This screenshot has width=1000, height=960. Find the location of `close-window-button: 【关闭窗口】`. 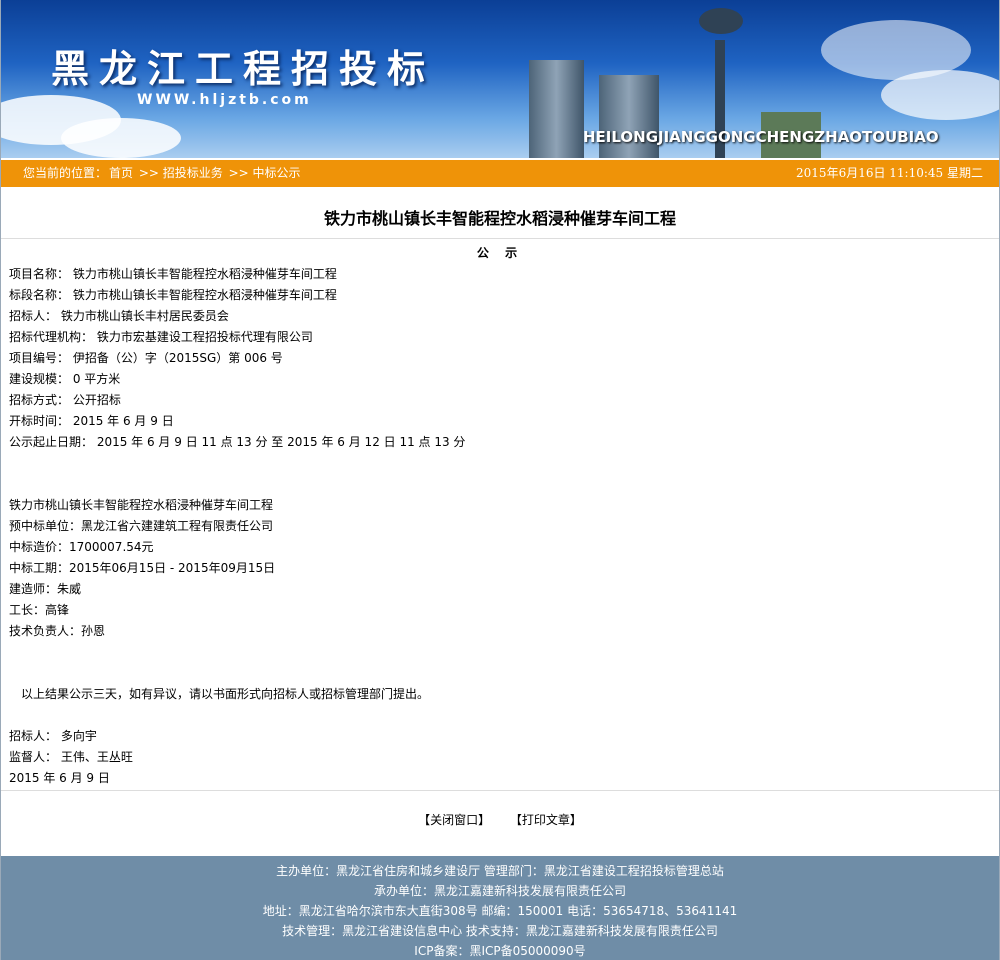

close-window-button: 【关闭窗口】 is located at coordinates (454, 820).